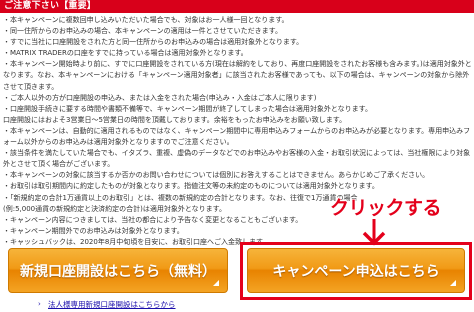 This screenshot has width=474, height=312. I want to click on click-callout: クリックする, so click(386, 208).